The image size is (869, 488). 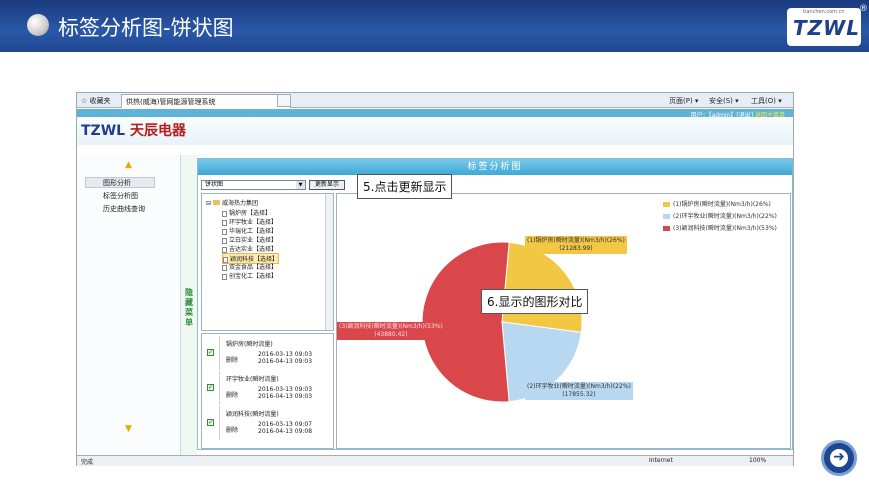 I want to click on safety-menu: 安全(S) ▾, so click(x=724, y=101).